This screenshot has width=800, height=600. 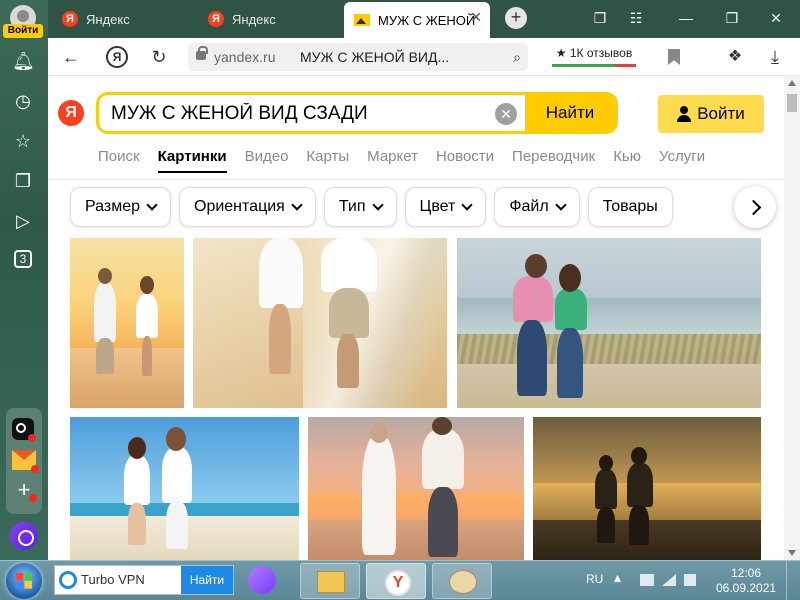 I want to click on service-video: Видео, so click(x=267, y=160).